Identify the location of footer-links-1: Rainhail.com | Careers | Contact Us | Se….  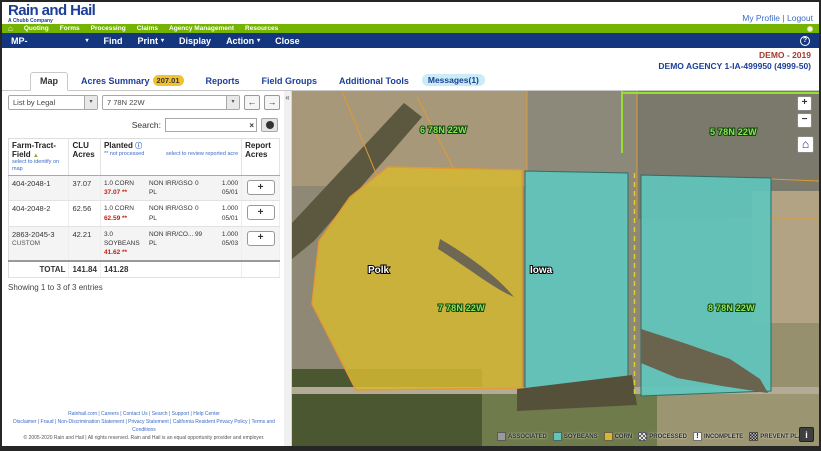
(144, 414).